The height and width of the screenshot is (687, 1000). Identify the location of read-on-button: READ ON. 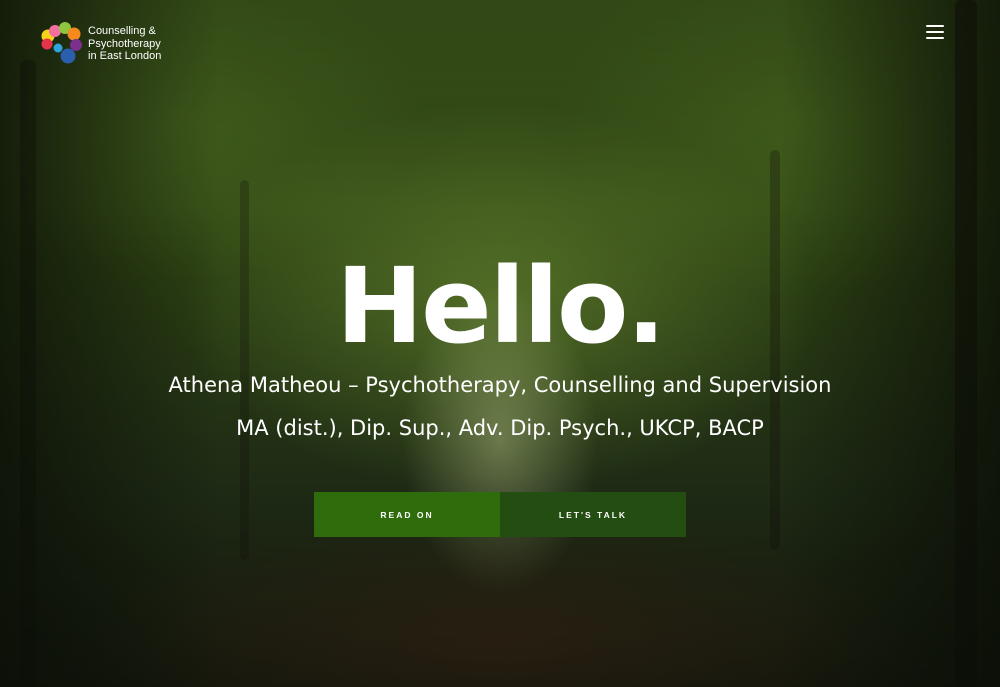
(407, 514).